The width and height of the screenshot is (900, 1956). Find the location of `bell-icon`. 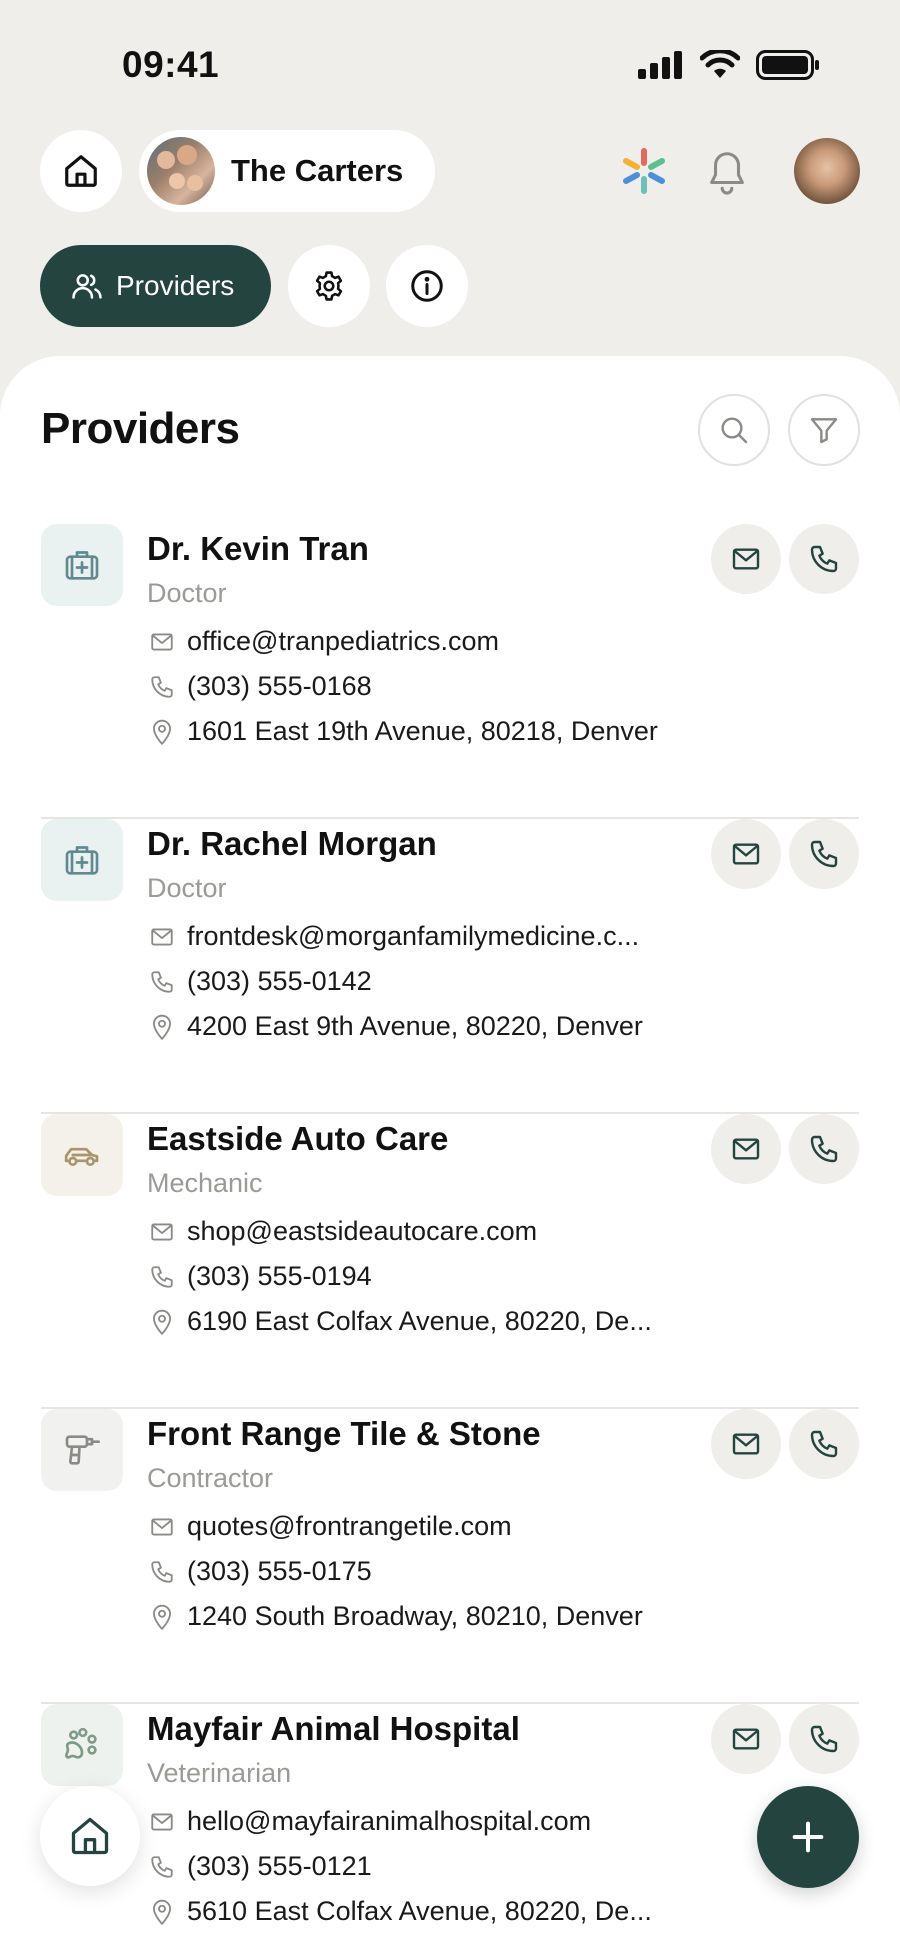

bell-icon is located at coordinates (727, 171).